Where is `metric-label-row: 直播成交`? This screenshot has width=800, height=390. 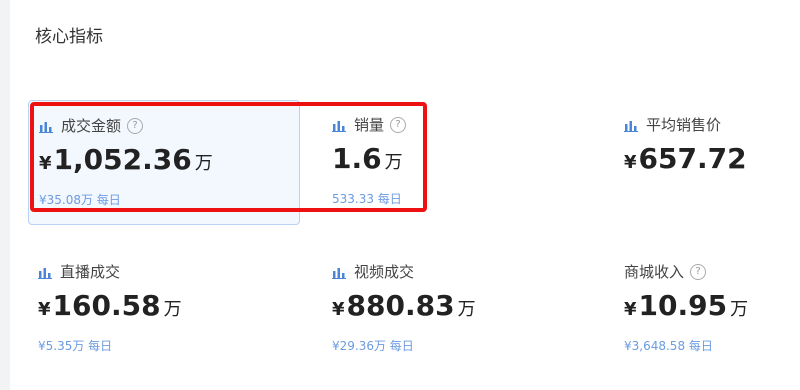
metric-label-row: 直播成交 is located at coordinates (79, 271).